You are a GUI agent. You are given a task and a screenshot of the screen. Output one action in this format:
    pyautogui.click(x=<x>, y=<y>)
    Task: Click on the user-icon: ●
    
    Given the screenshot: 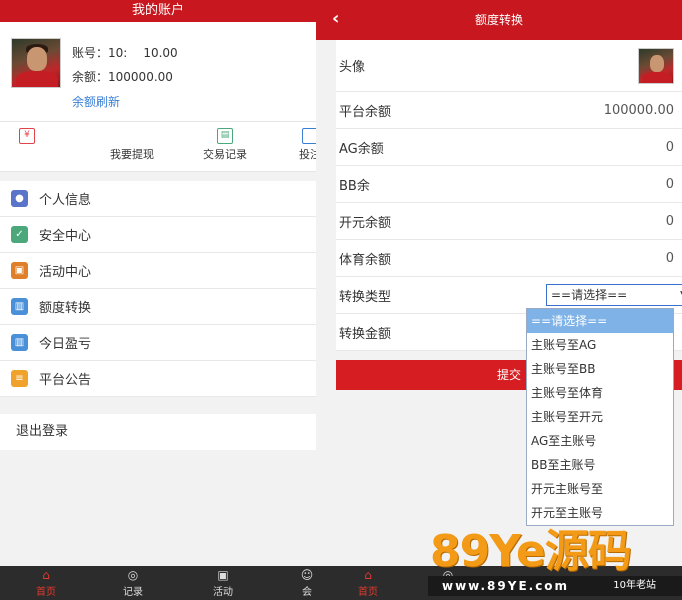 What is the action you would take?
    pyautogui.click(x=19, y=198)
    